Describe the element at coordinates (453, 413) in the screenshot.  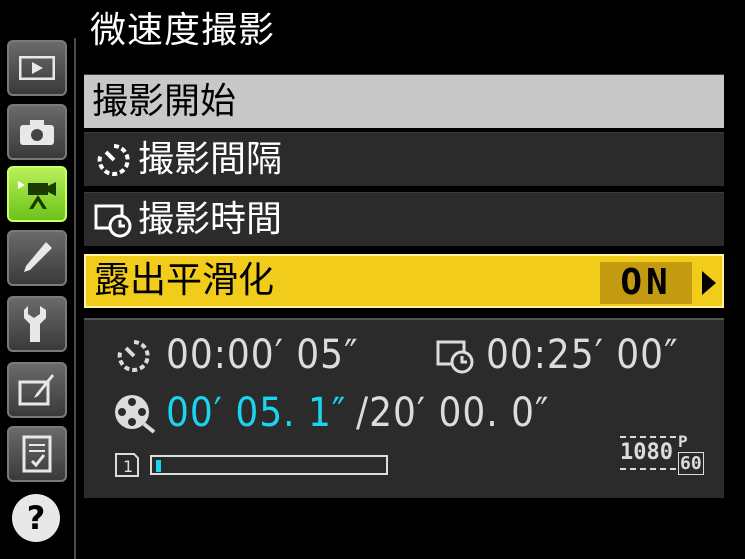
I see `movie-length-total: /20′ 00. 0″` at that location.